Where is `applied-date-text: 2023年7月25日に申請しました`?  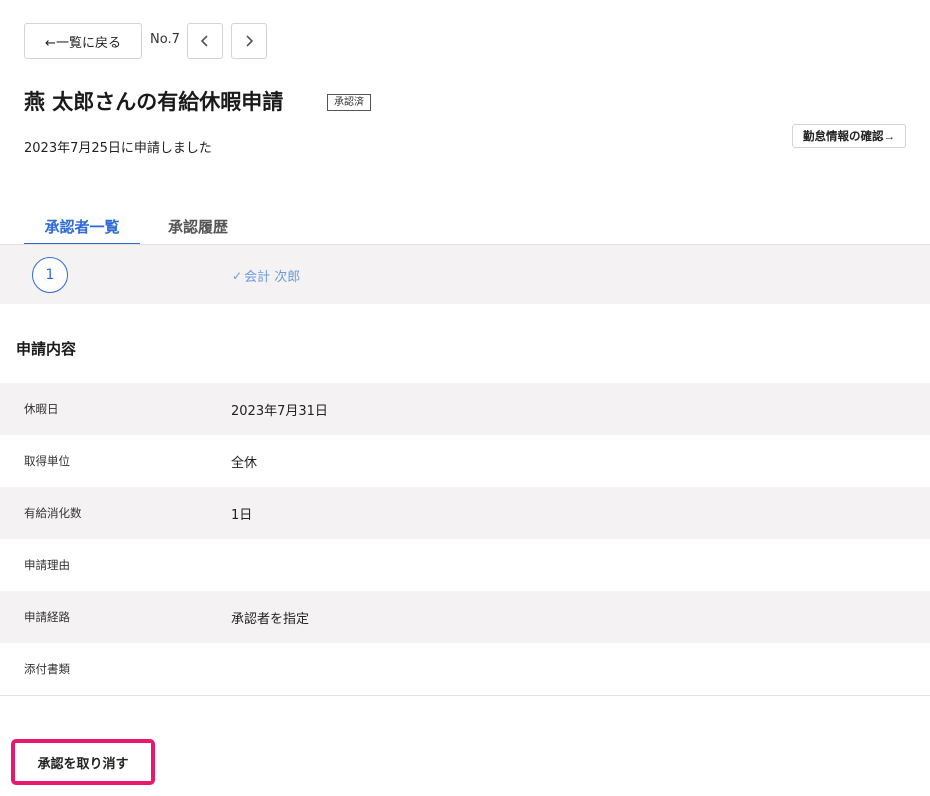
applied-date-text: 2023年7月25日に申請しました is located at coordinates (118, 148).